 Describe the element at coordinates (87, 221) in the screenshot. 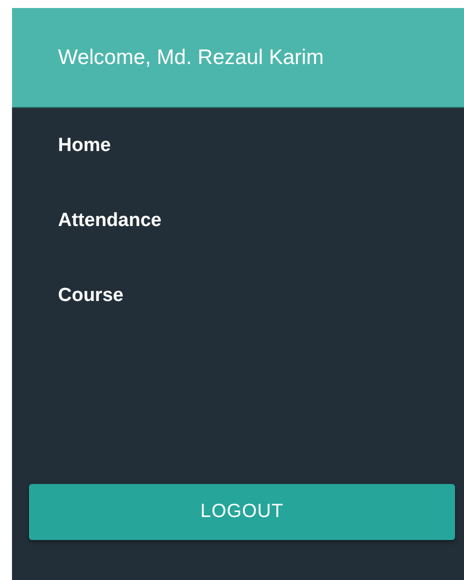

I see `menu-item: Attendance` at that location.